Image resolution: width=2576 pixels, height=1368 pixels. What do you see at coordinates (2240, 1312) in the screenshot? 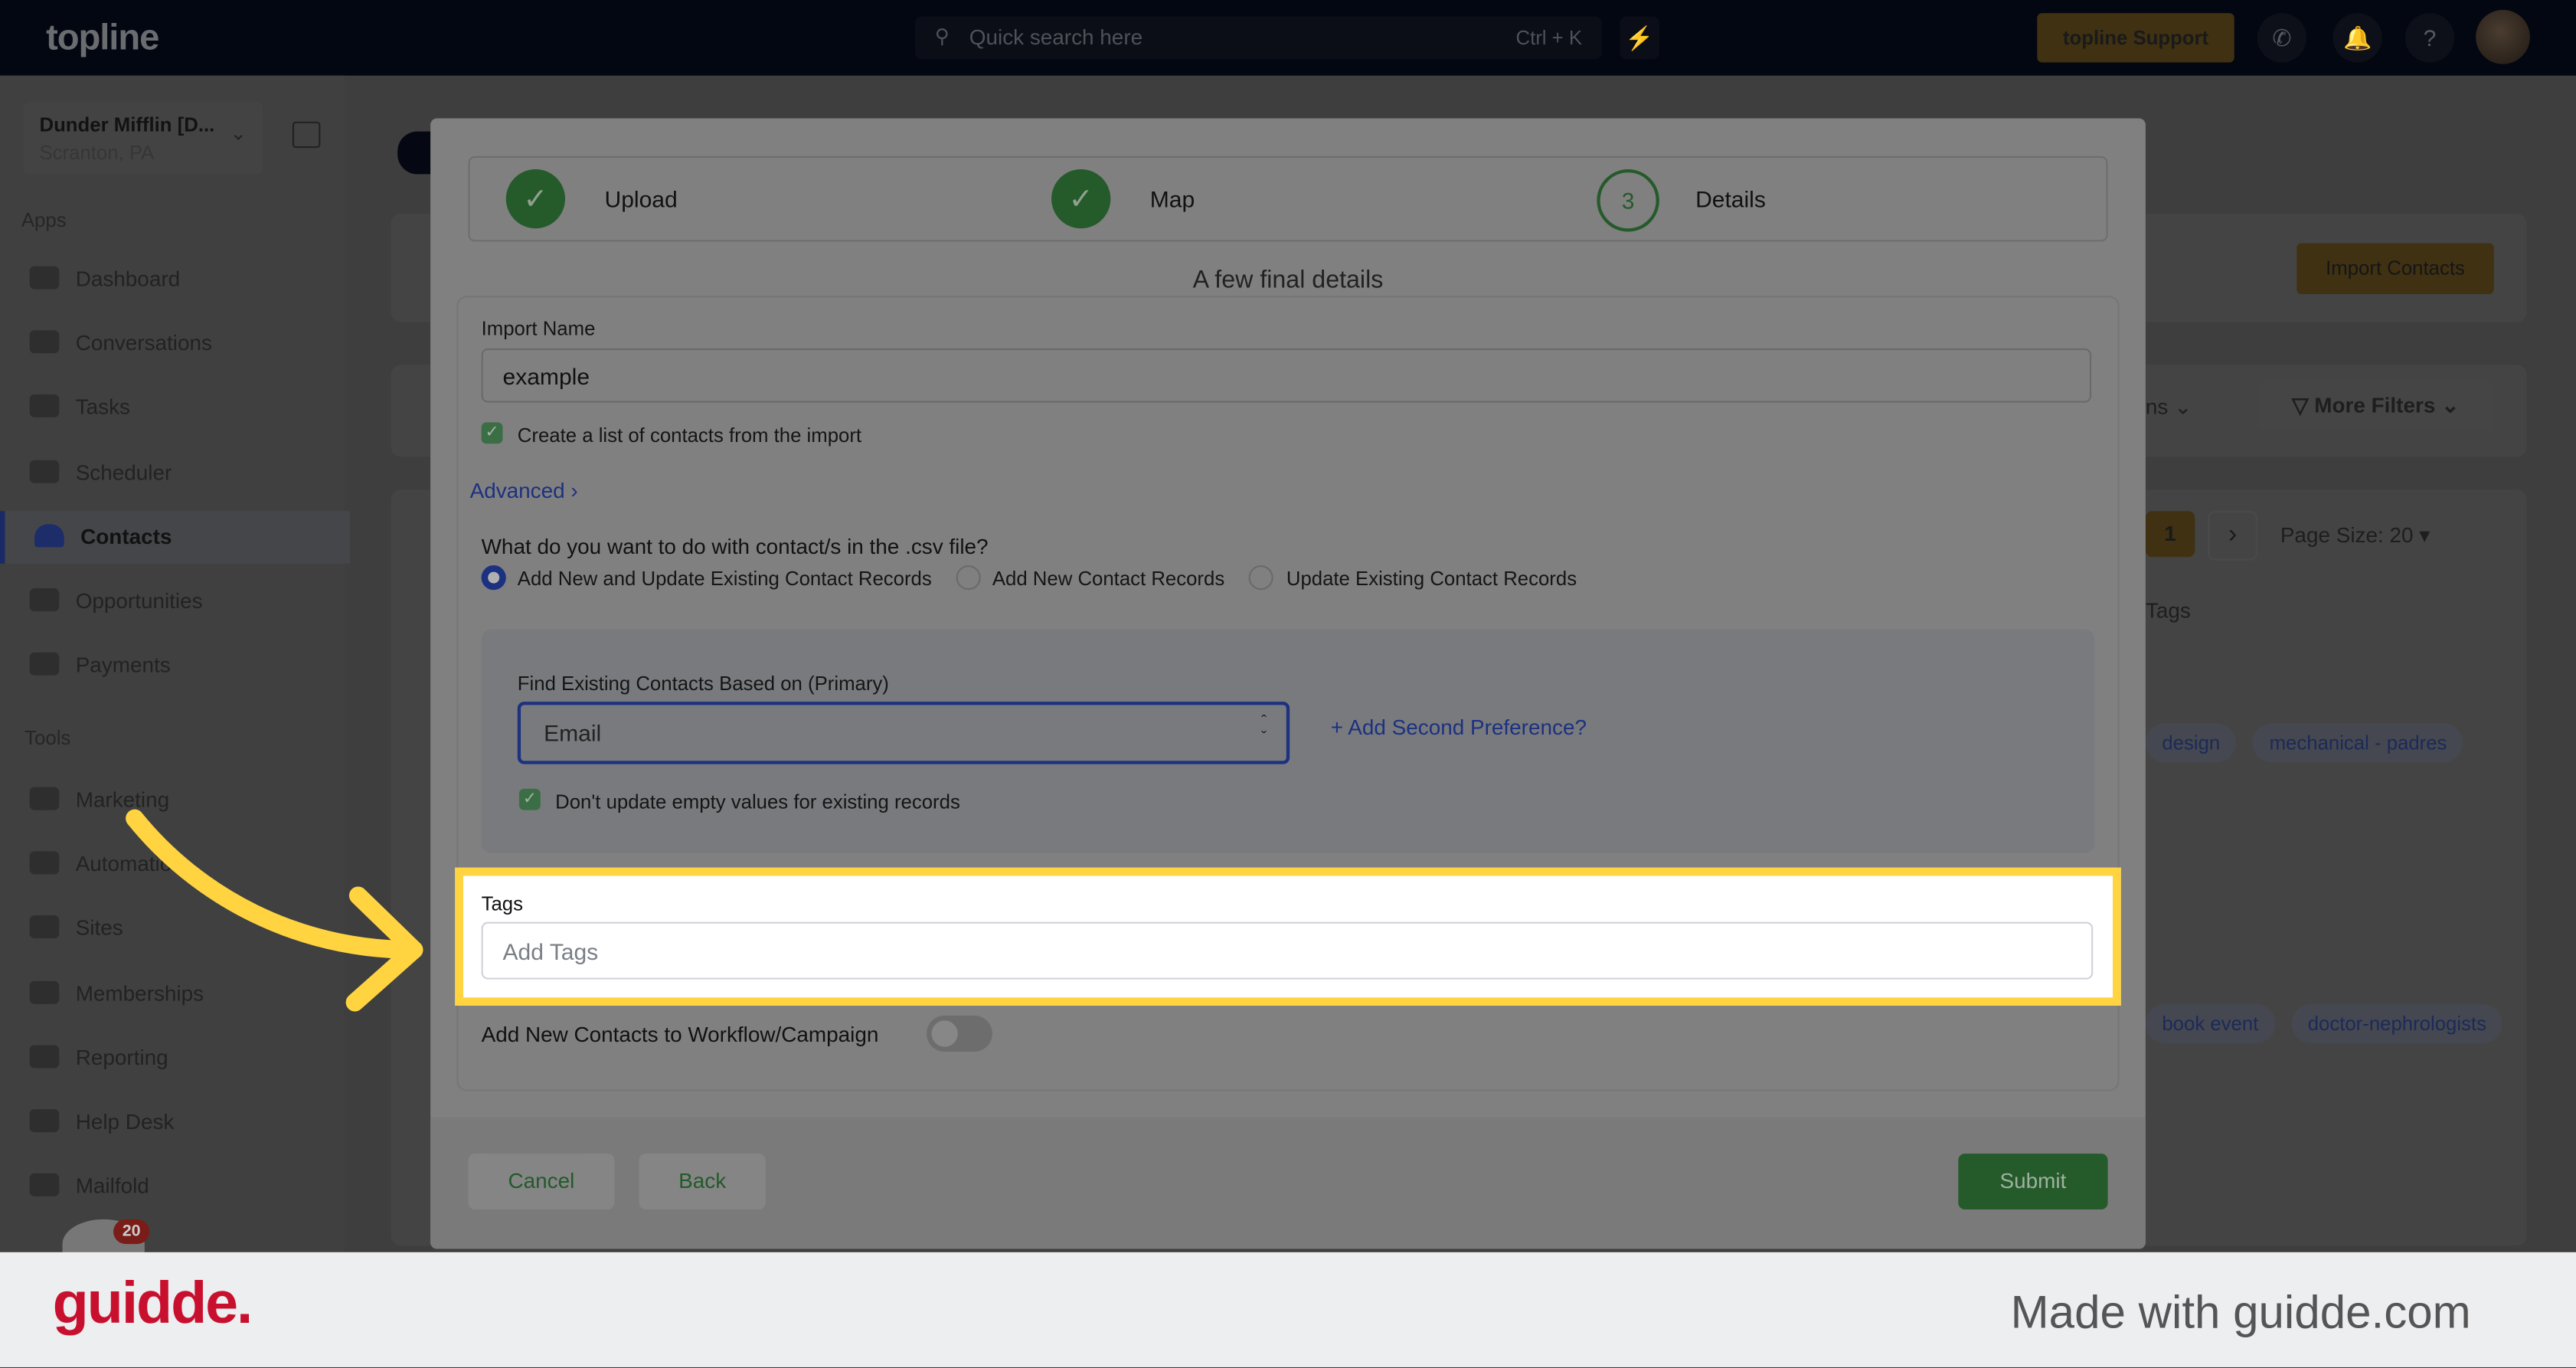
I see `made-with-guidde: Made with guidde.com` at bounding box center [2240, 1312].